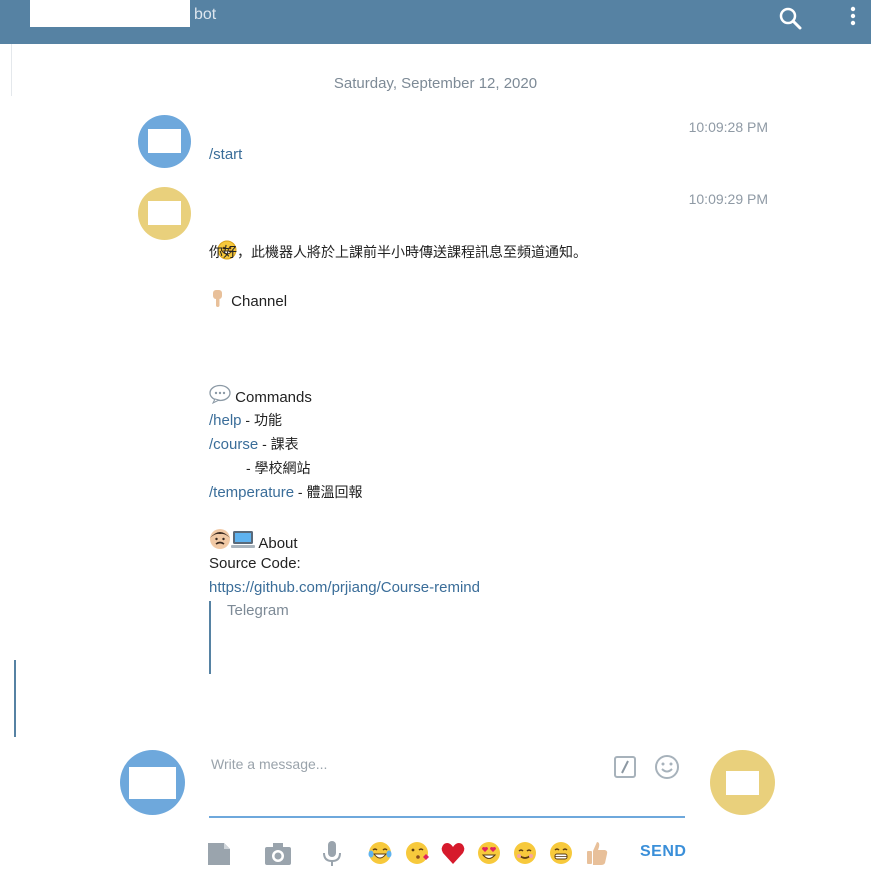 The width and height of the screenshot is (871, 894). What do you see at coordinates (417, 853) in the screenshot?
I see `kissing-emoji` at bounding box center [417, 853].